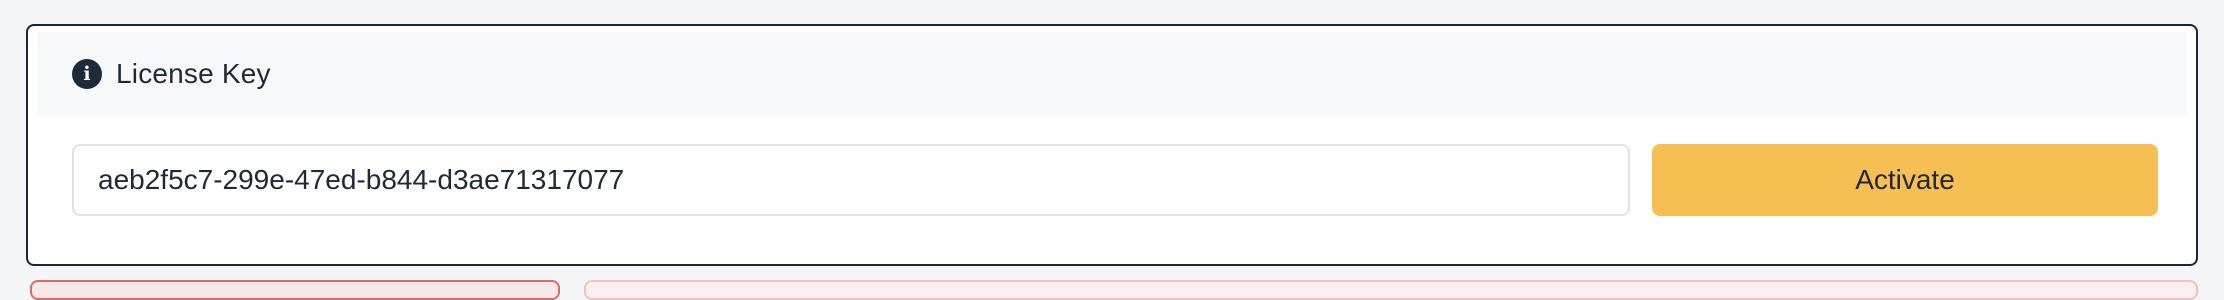 The width and height of the screenshot is (2224, 300). Describe the element at coordinates (87, 74) in the screenshot. I see `info-icon: i` at that location.